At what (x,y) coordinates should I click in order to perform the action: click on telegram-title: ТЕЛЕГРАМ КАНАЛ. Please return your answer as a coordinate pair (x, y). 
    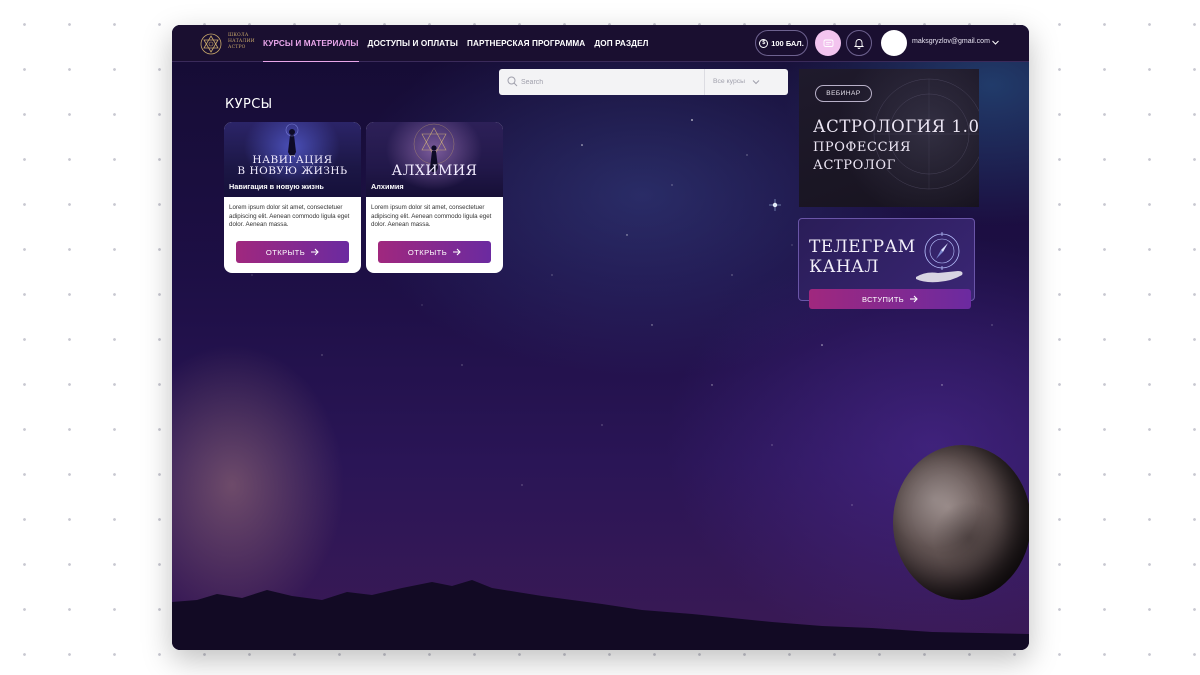
    Looking at the image, I should click on (864, 257).